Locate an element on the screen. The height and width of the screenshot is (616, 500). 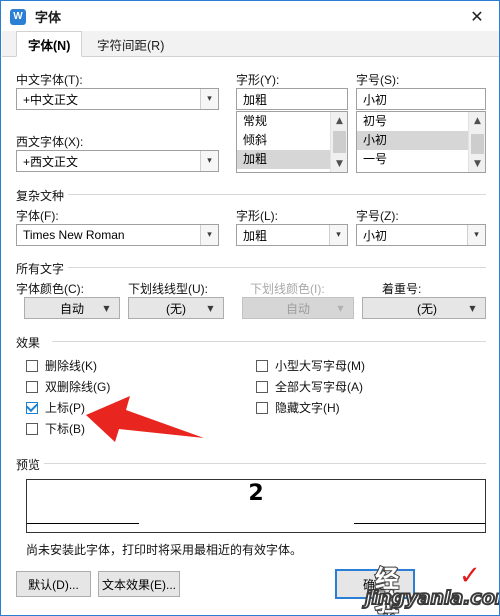
preview-group-title: 预览 is located at coordinates (30, 464).